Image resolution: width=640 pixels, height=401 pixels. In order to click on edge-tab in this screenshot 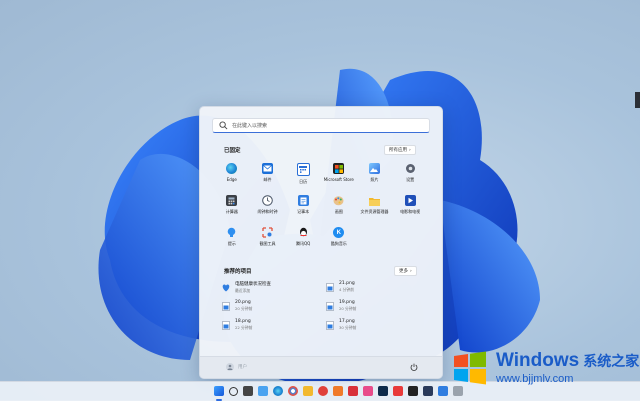, I will do `click(637, 100)`.